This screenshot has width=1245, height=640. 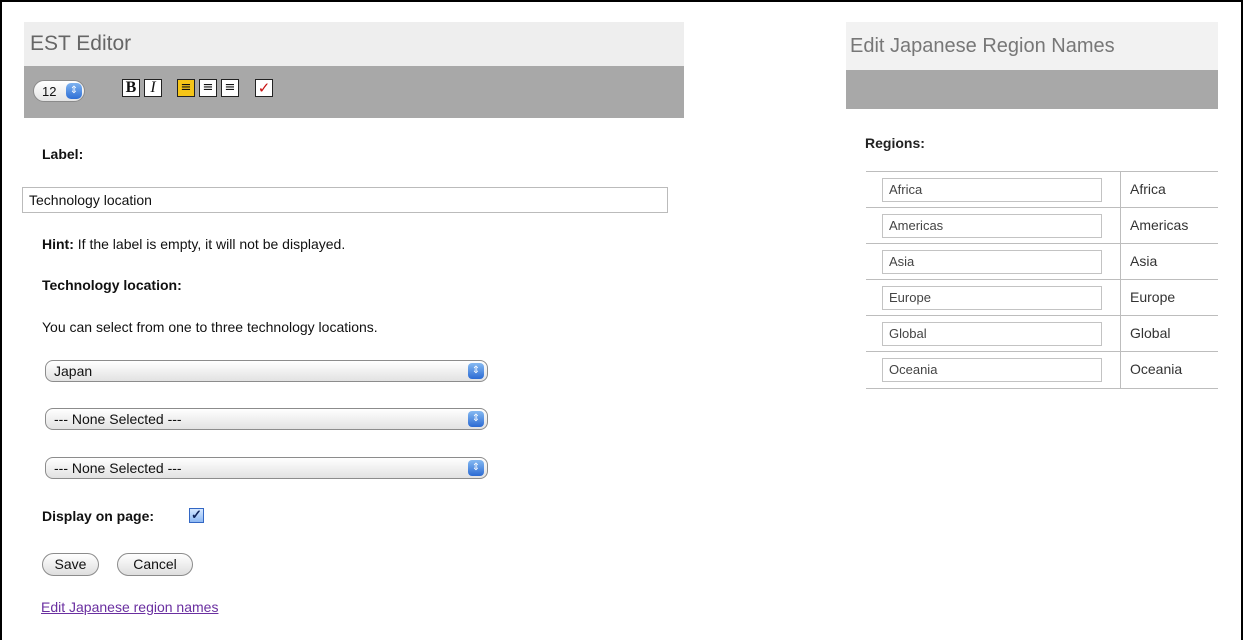 I want to click on location-select-3-value: --- None Selected ---, so click(x=118, y=468).